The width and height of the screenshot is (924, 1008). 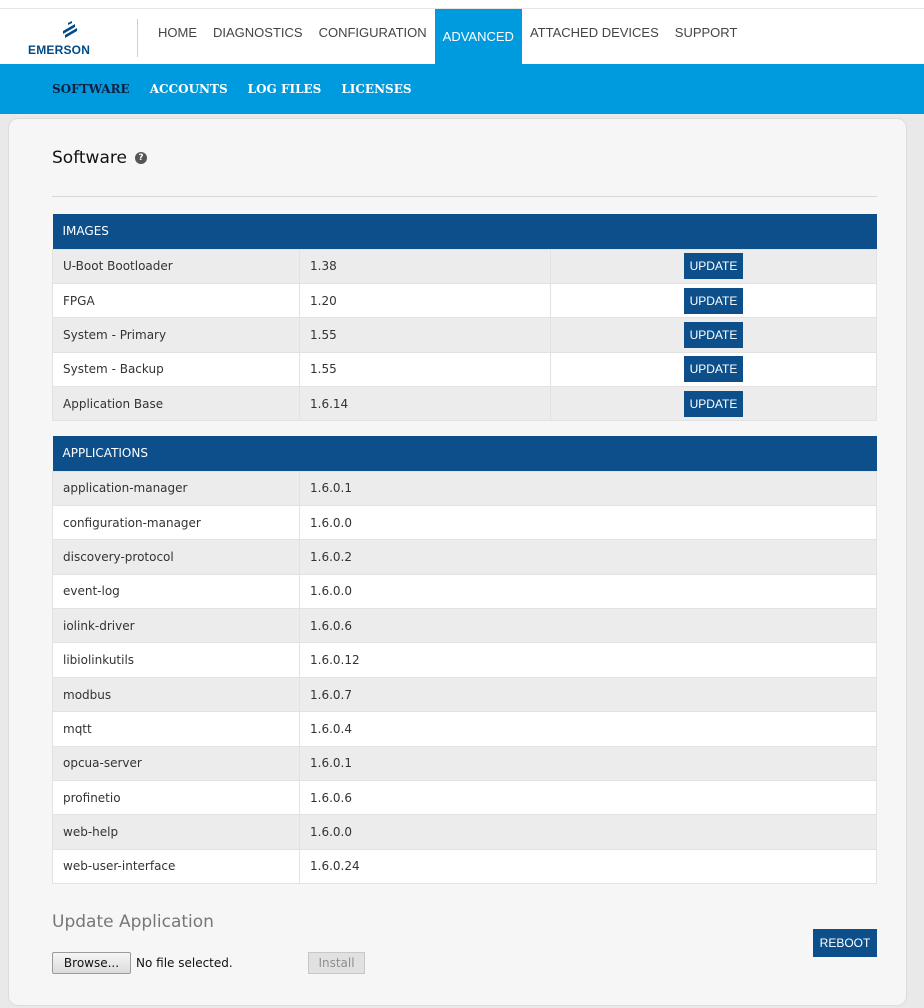 I want to click on image-version: 1.6.14, so click(x=425, y=404).